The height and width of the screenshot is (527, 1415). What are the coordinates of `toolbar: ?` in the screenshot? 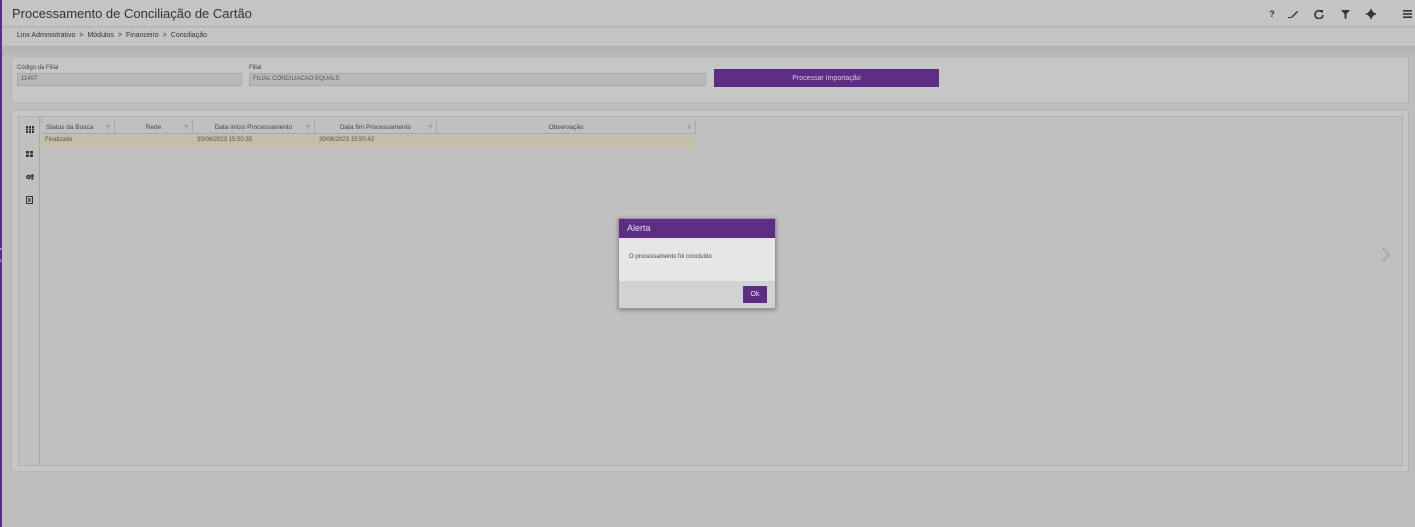 It's located at (1315, 13).